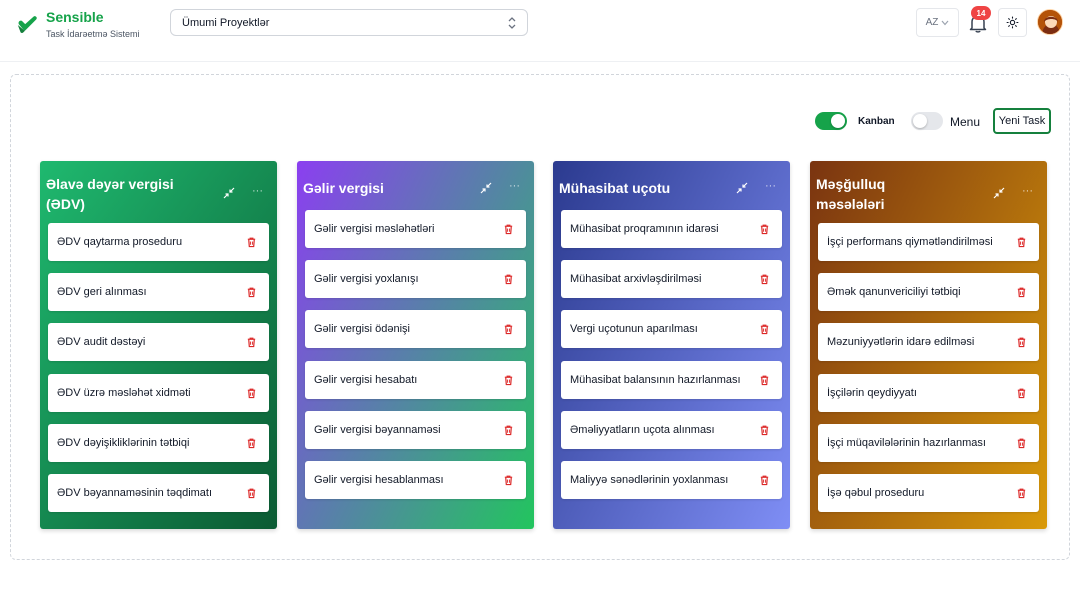  What do you see at coordinates (65, 204) in the screenshot?
I see `column-title-line: (ƏDV)` at bounding box center [65, 204].